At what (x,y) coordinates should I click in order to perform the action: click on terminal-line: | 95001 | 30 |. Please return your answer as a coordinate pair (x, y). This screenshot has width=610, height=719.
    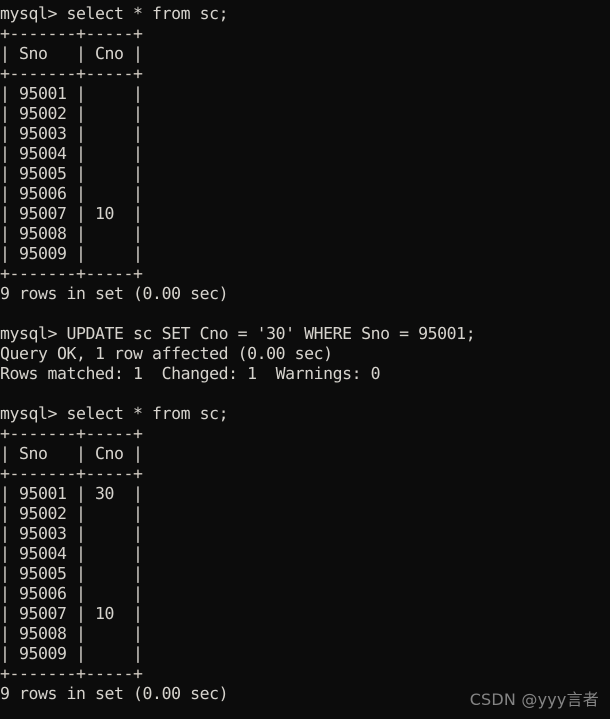
    Looking at the image, I should click on (71, 493).